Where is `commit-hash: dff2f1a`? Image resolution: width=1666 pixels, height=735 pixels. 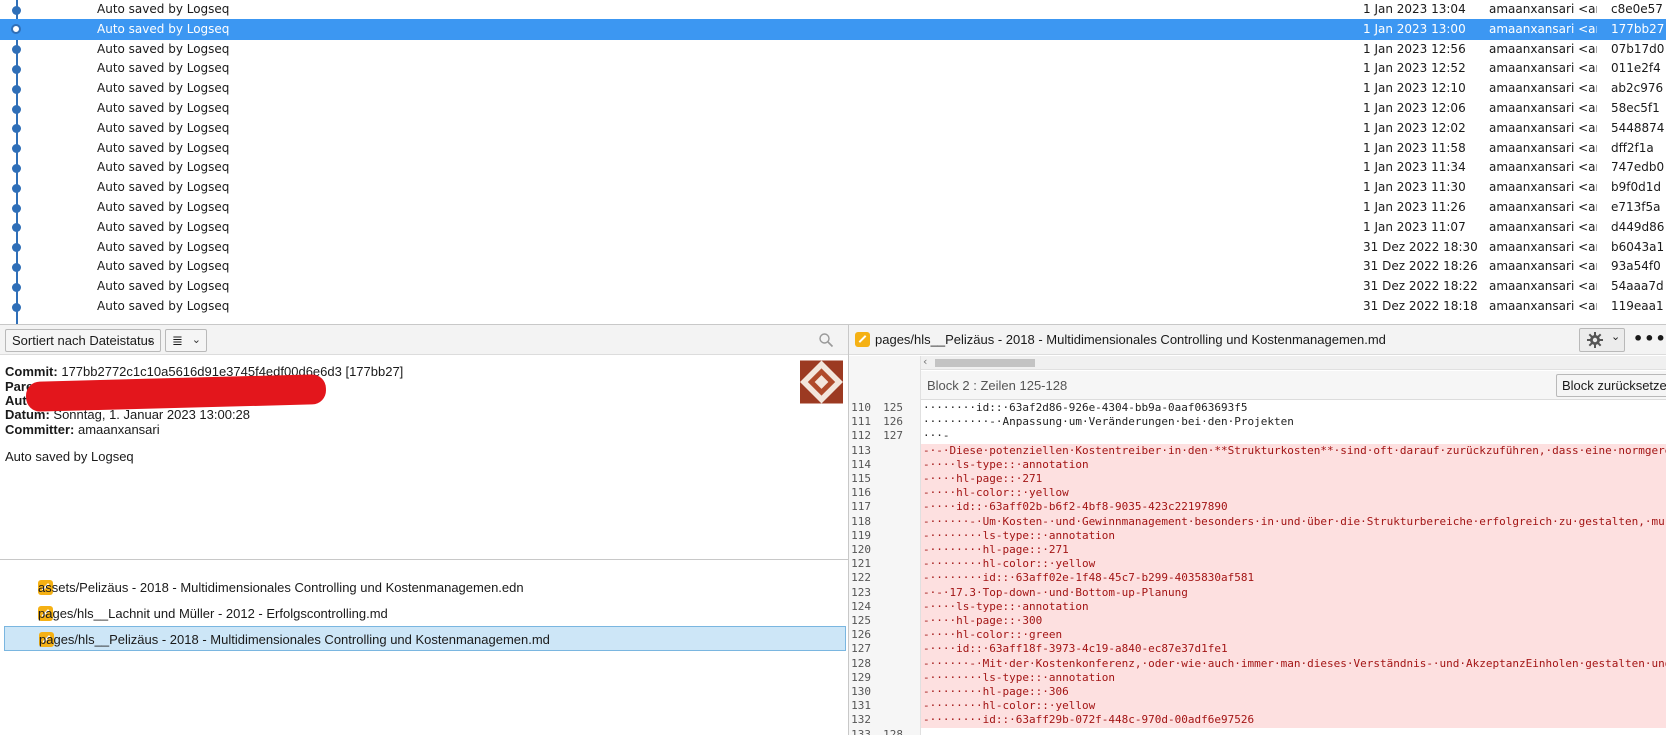 commit-hash: dff2f1a is located at coordinates (1632, 147).